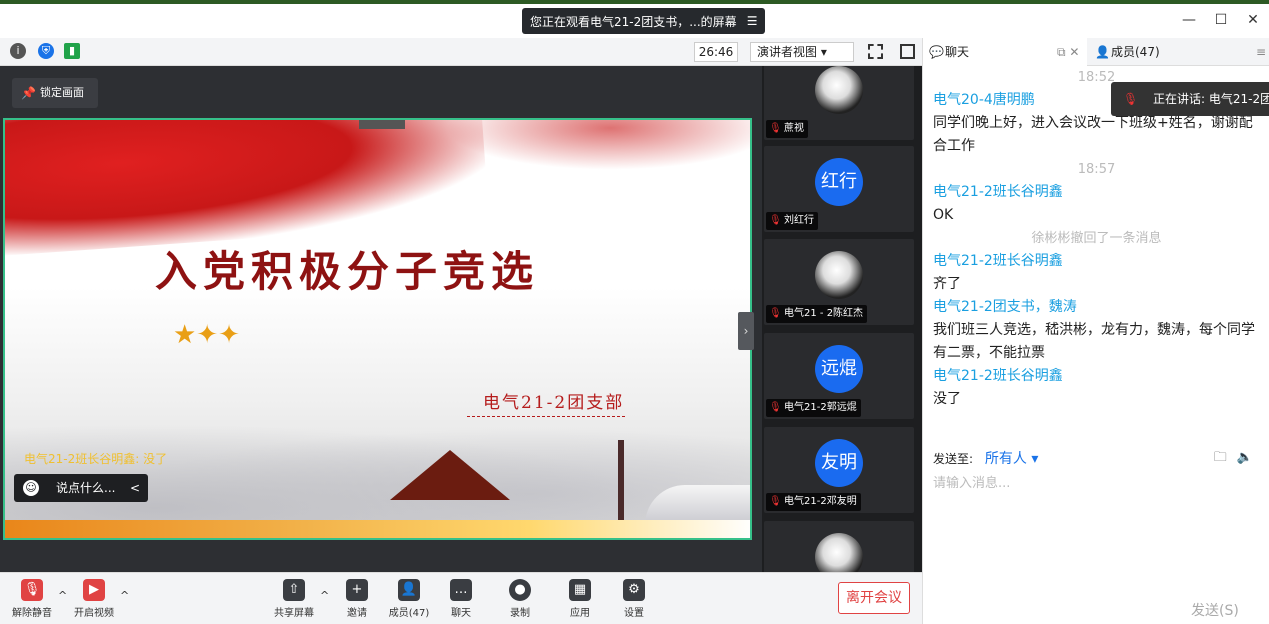  I want to click on slide-subtitle: 电气21-2团支部, so click(554, 403).